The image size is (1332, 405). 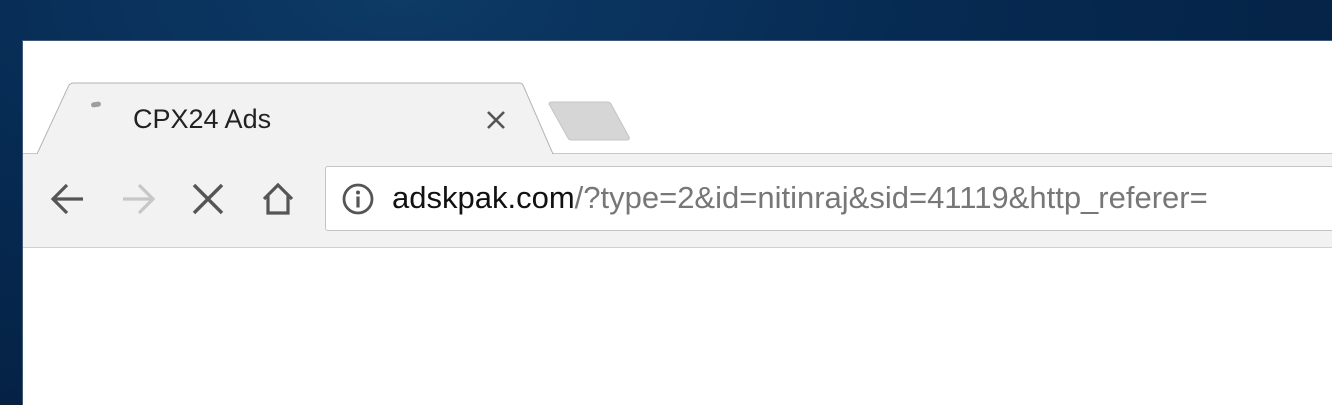 I want to click on tab-title: CPX24 Ads, so click(x=202, y=119).